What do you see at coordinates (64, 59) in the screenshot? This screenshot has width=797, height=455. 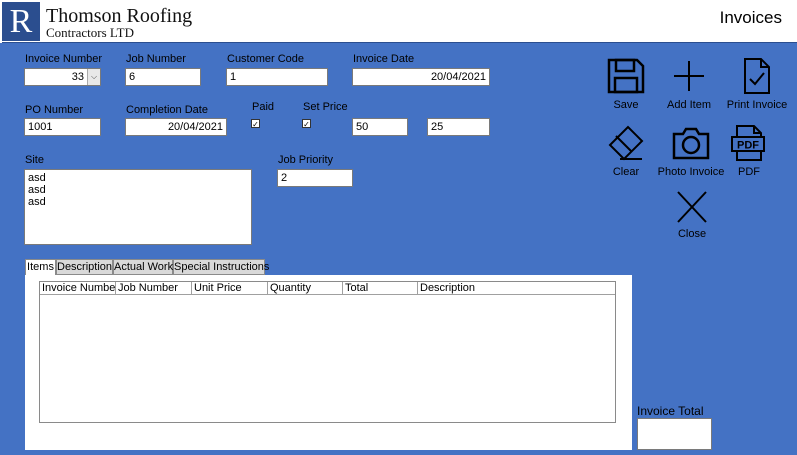 I see `invoice-number-label: Invoice Number` at bounding box center [64, 59].